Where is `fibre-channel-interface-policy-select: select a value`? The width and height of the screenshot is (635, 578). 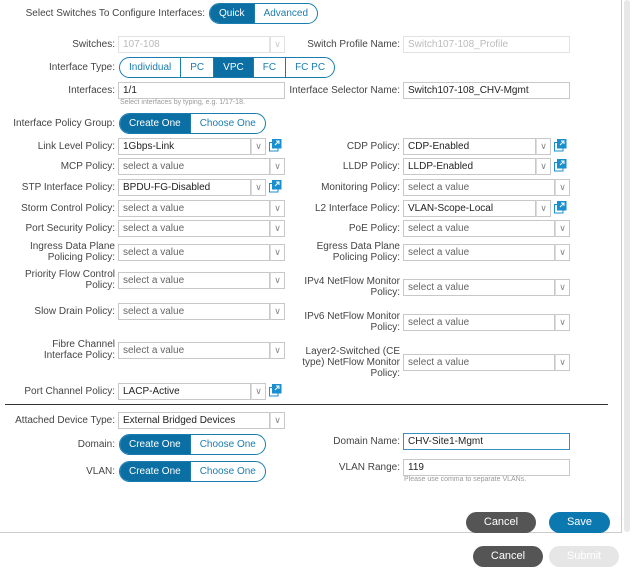 fibre-channel-interface-policy-select: select a value is located at coordinates (194, 350).